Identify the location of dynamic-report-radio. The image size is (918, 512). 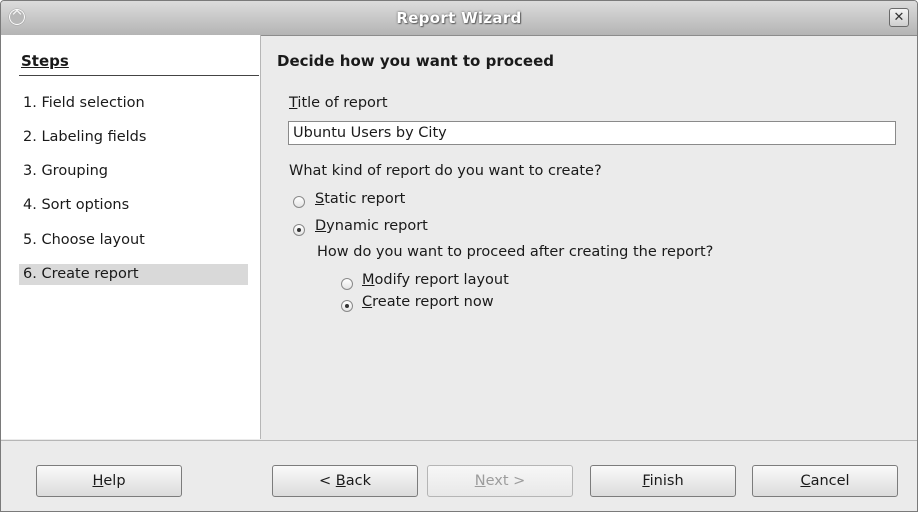
(299, 230).